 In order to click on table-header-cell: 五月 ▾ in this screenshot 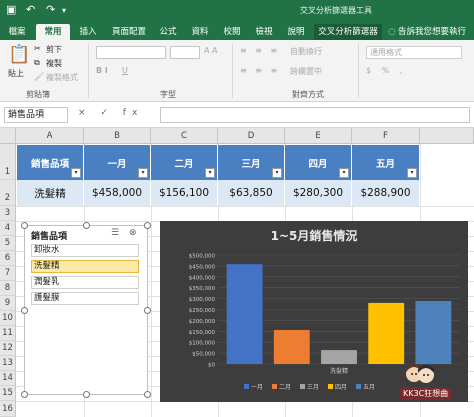, I will do `click(386, 162)`.